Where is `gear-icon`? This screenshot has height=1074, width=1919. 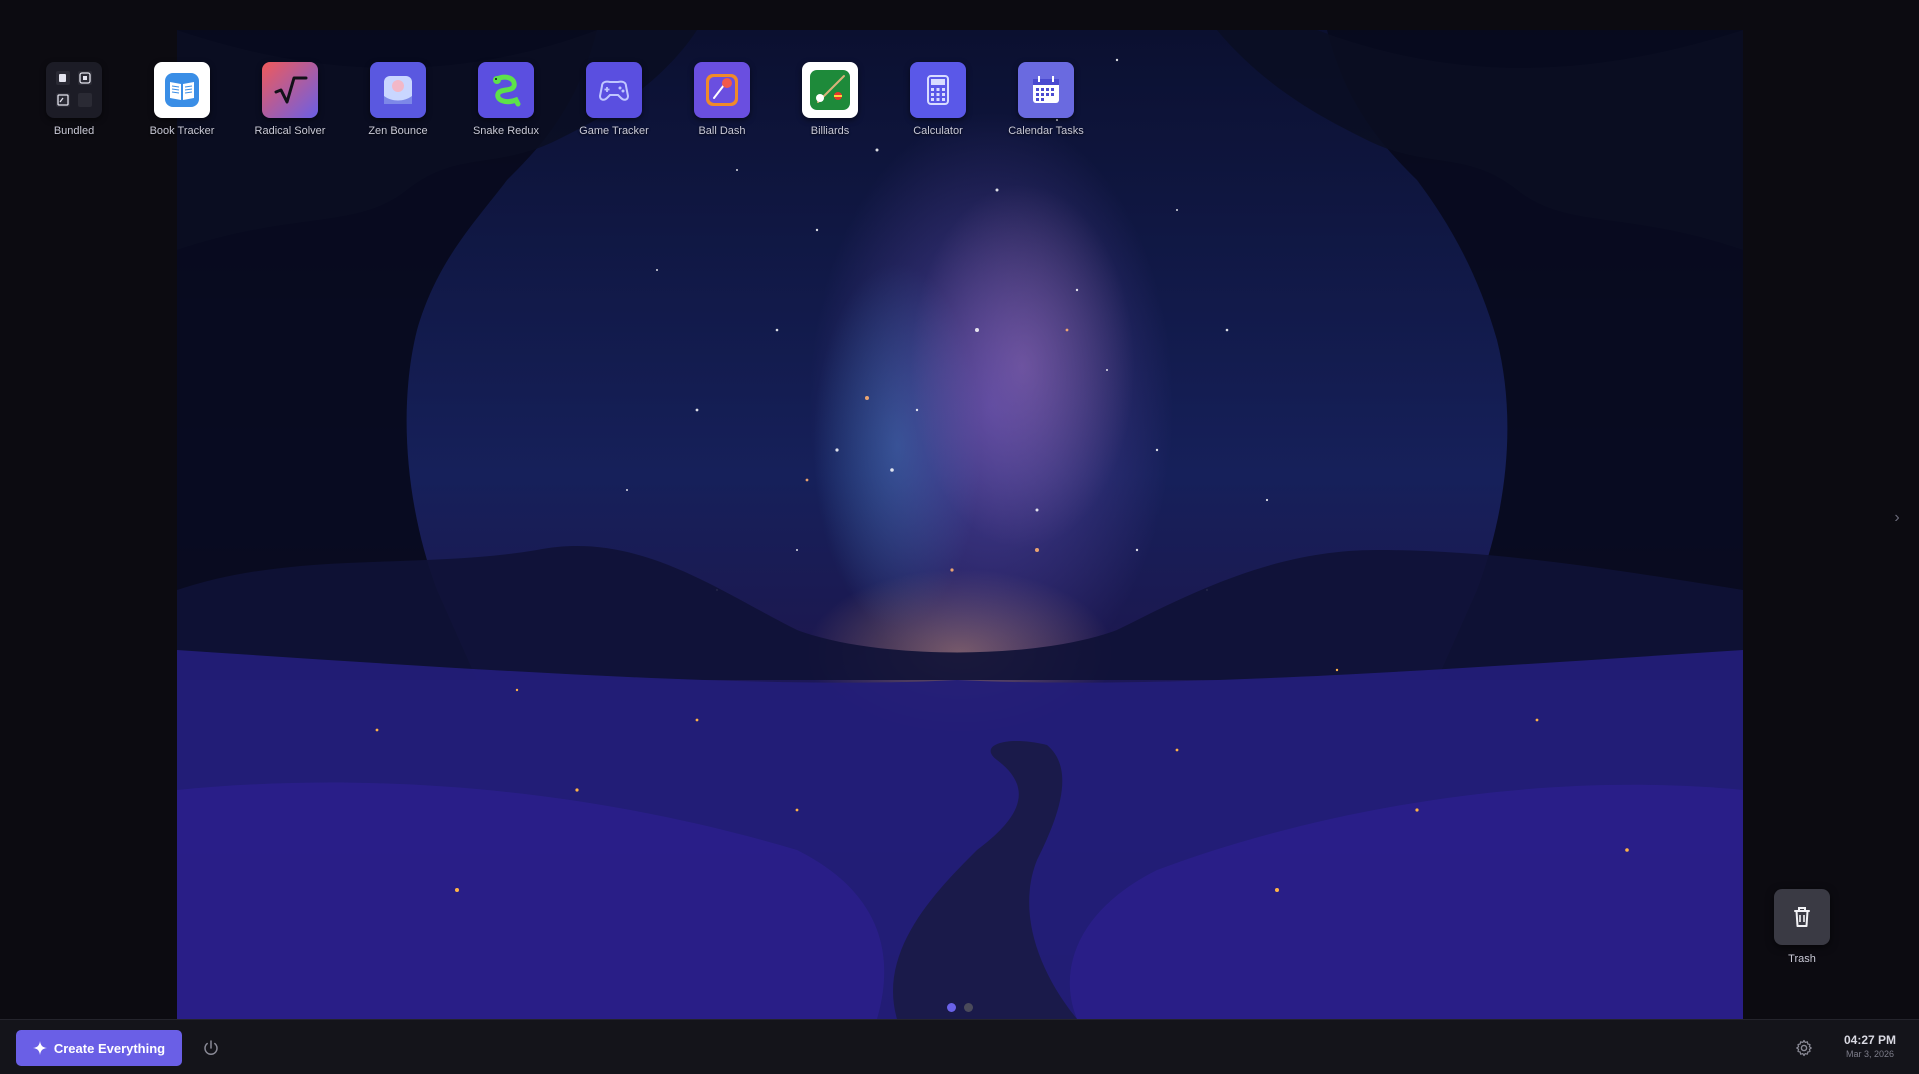
gear-icon is located at coordinates (1804, 1048).